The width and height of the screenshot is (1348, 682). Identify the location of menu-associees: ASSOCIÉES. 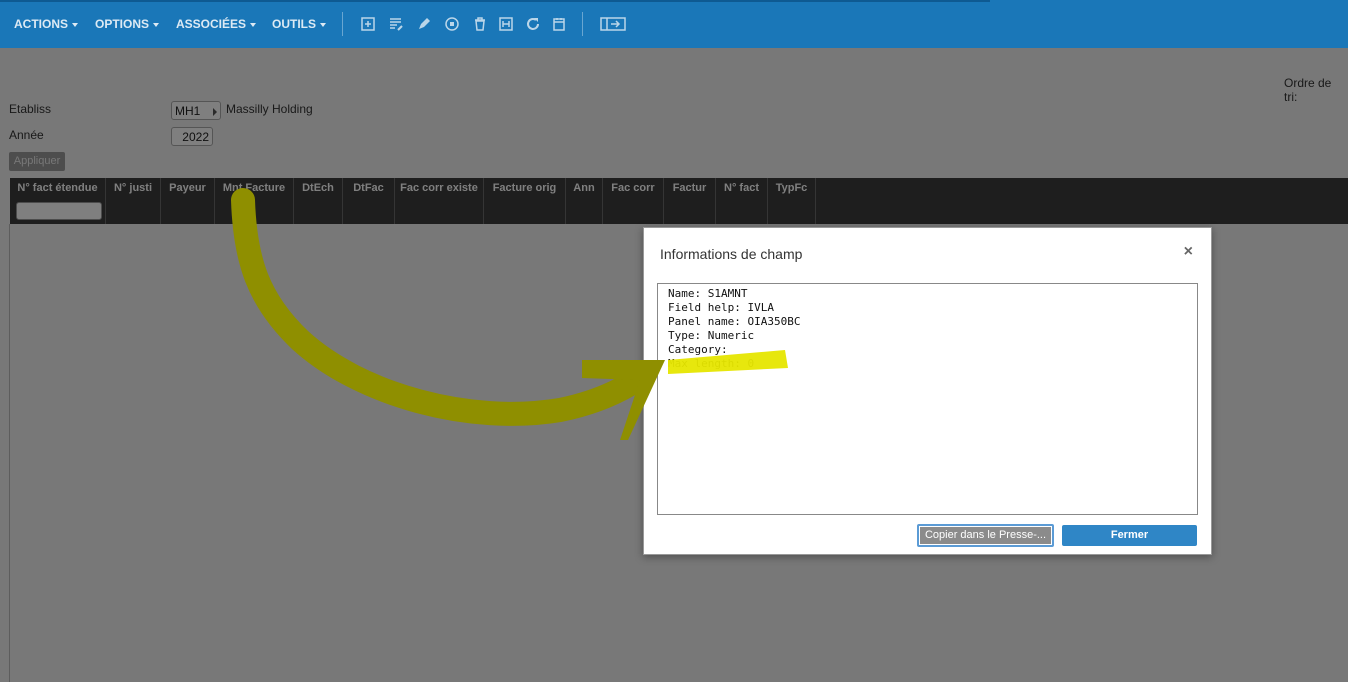
(216, 24).